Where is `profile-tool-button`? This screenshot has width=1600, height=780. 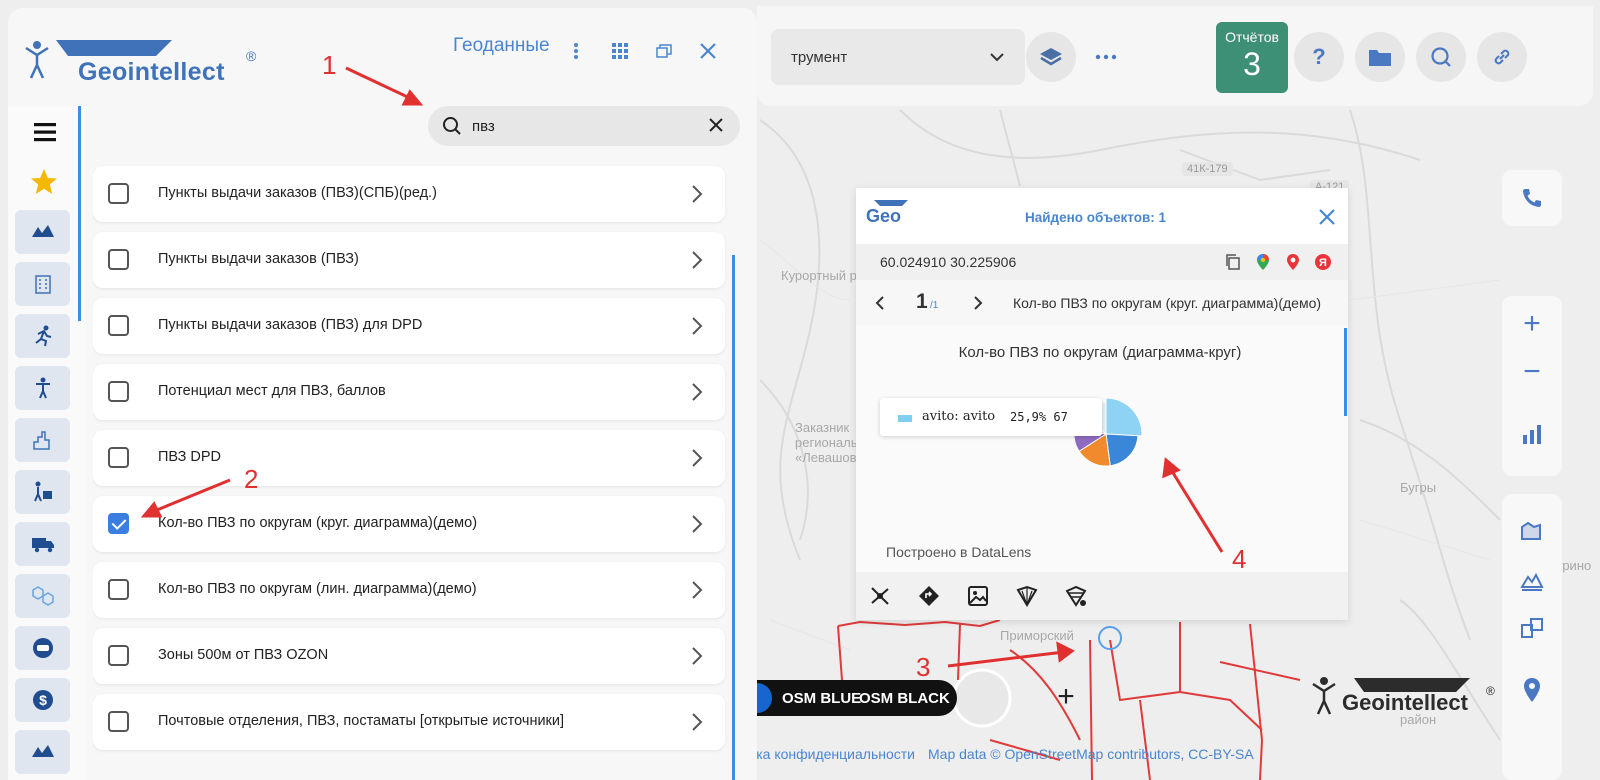 profile-tool-button is located at coordinates (1532, 530).